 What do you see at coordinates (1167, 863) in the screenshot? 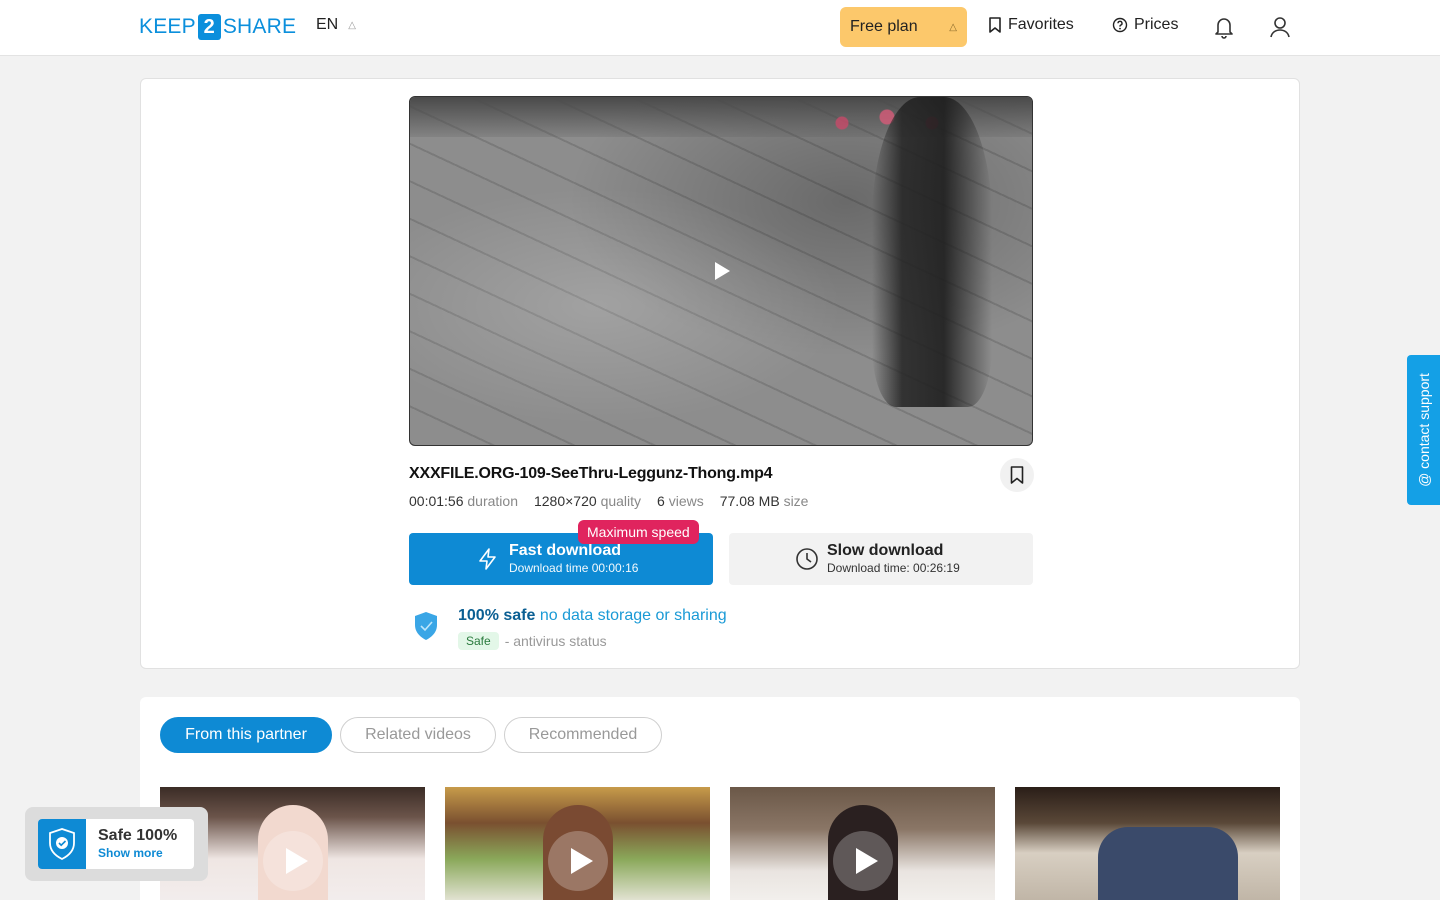
I see `thumbnail-figure` at bounding box center [1167, 863].